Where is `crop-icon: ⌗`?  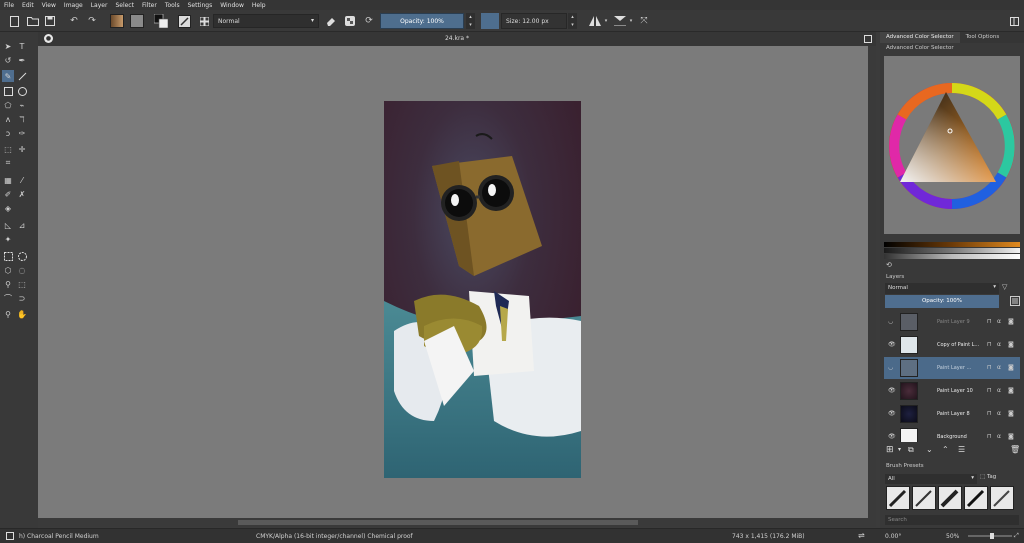
crop-icon: ⌗ is located at coordinates (8, 163).